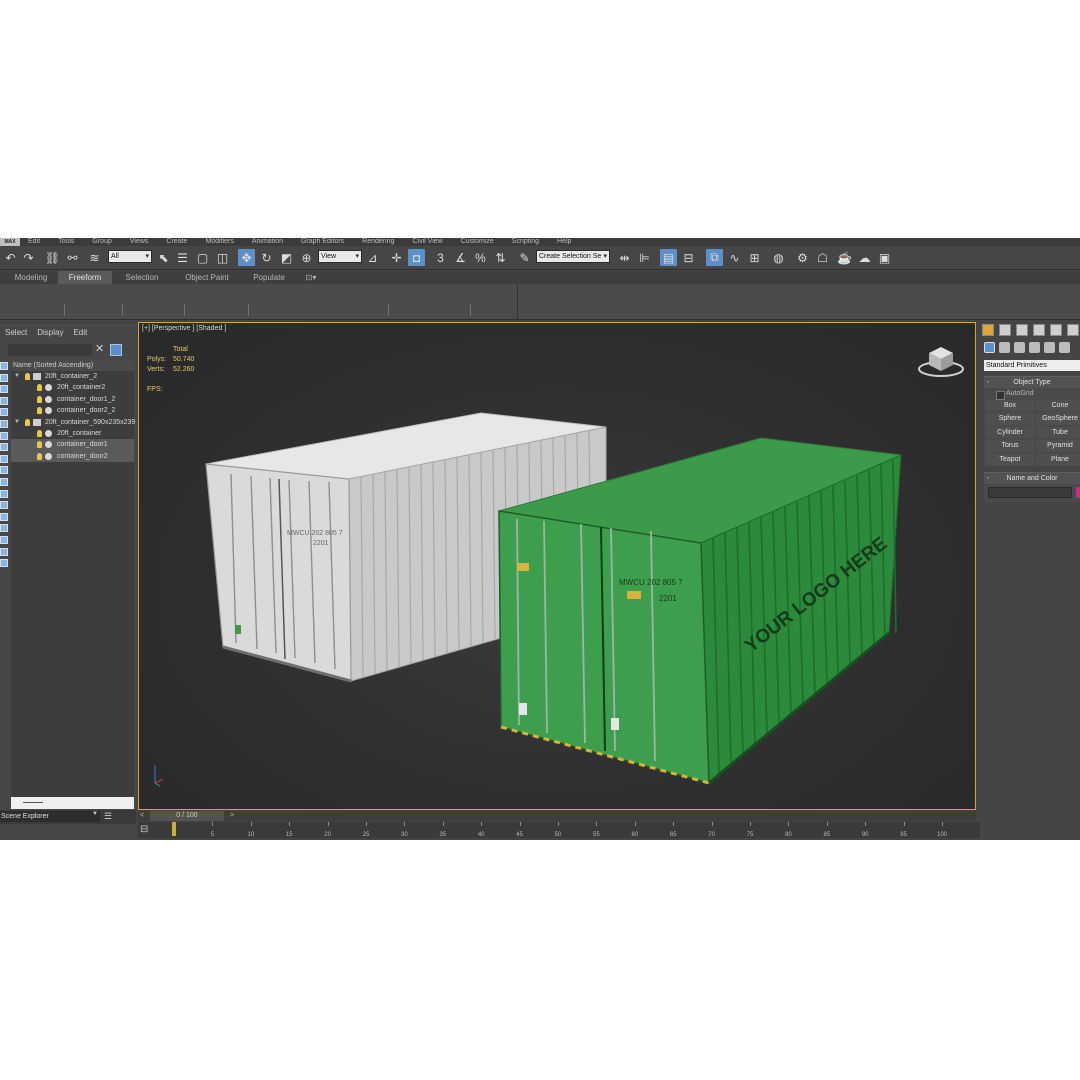  I want to click on display-lights-icon, so click(4, 400).